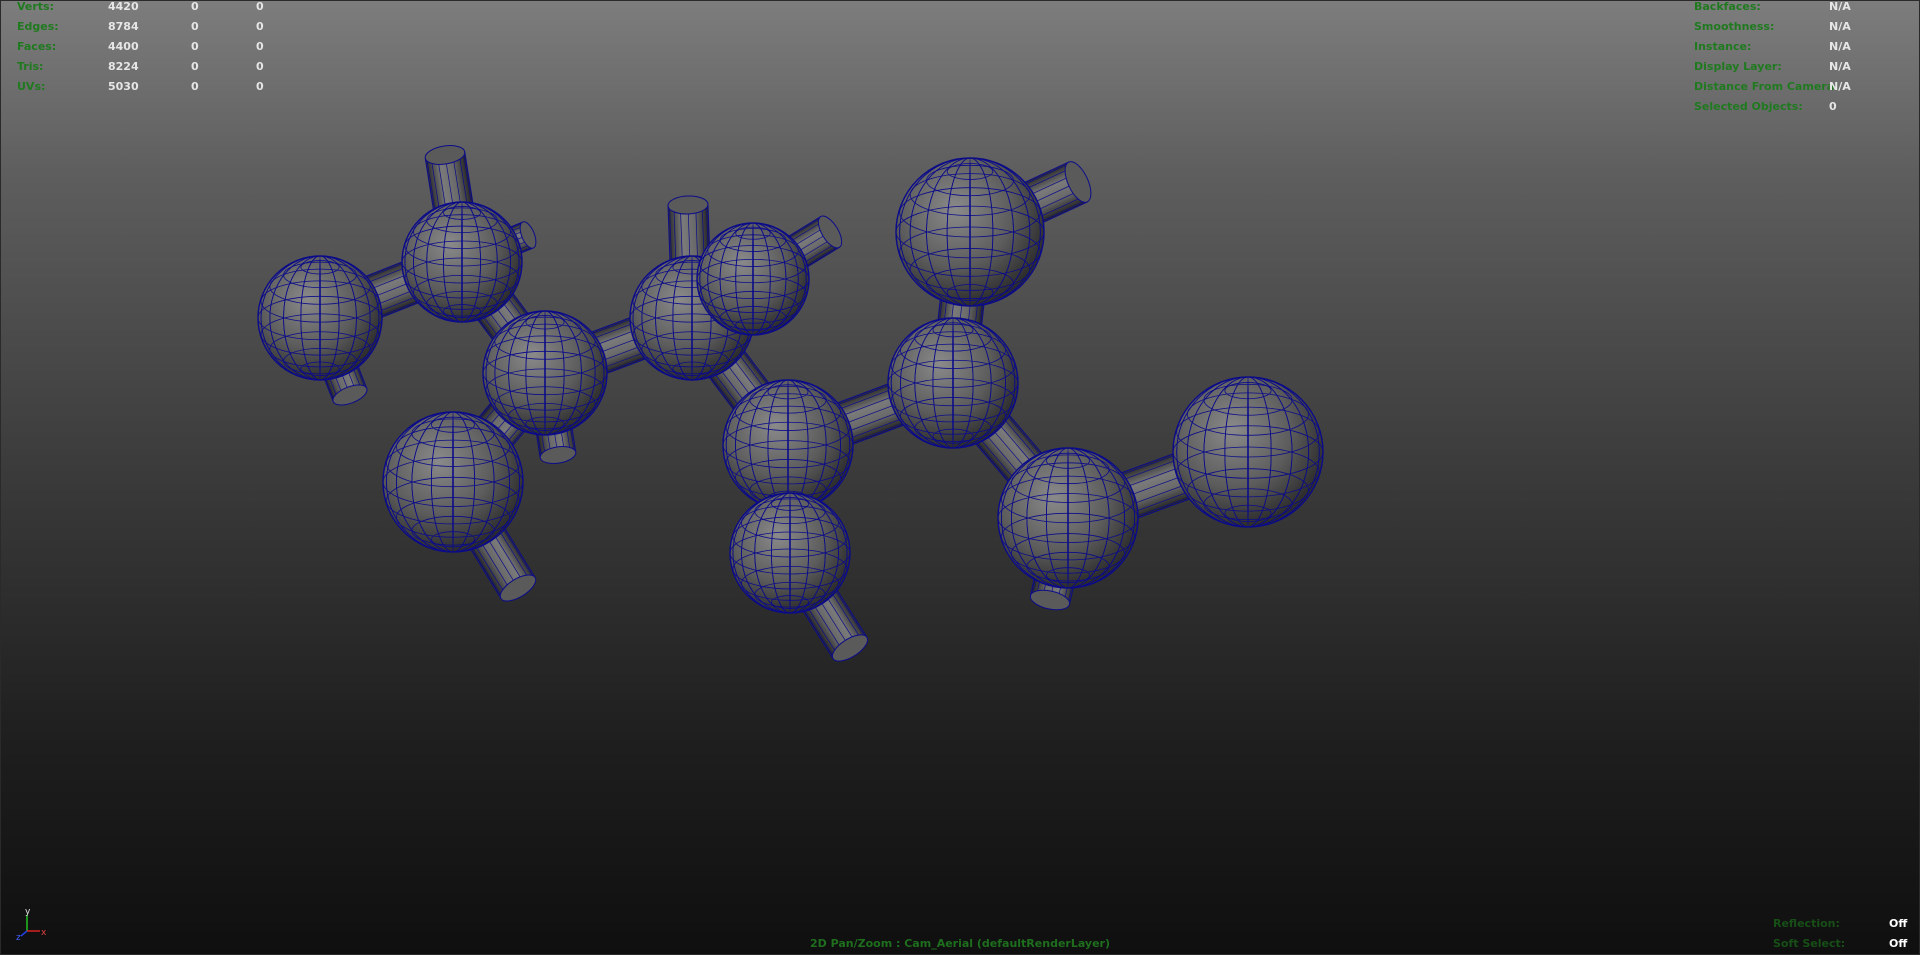 This screenshot has height=955, width=1920. What do you see at coordinates (123, 46) in the screenshot?
I see `faces-value: 4400` at bounding box center [123, 46].